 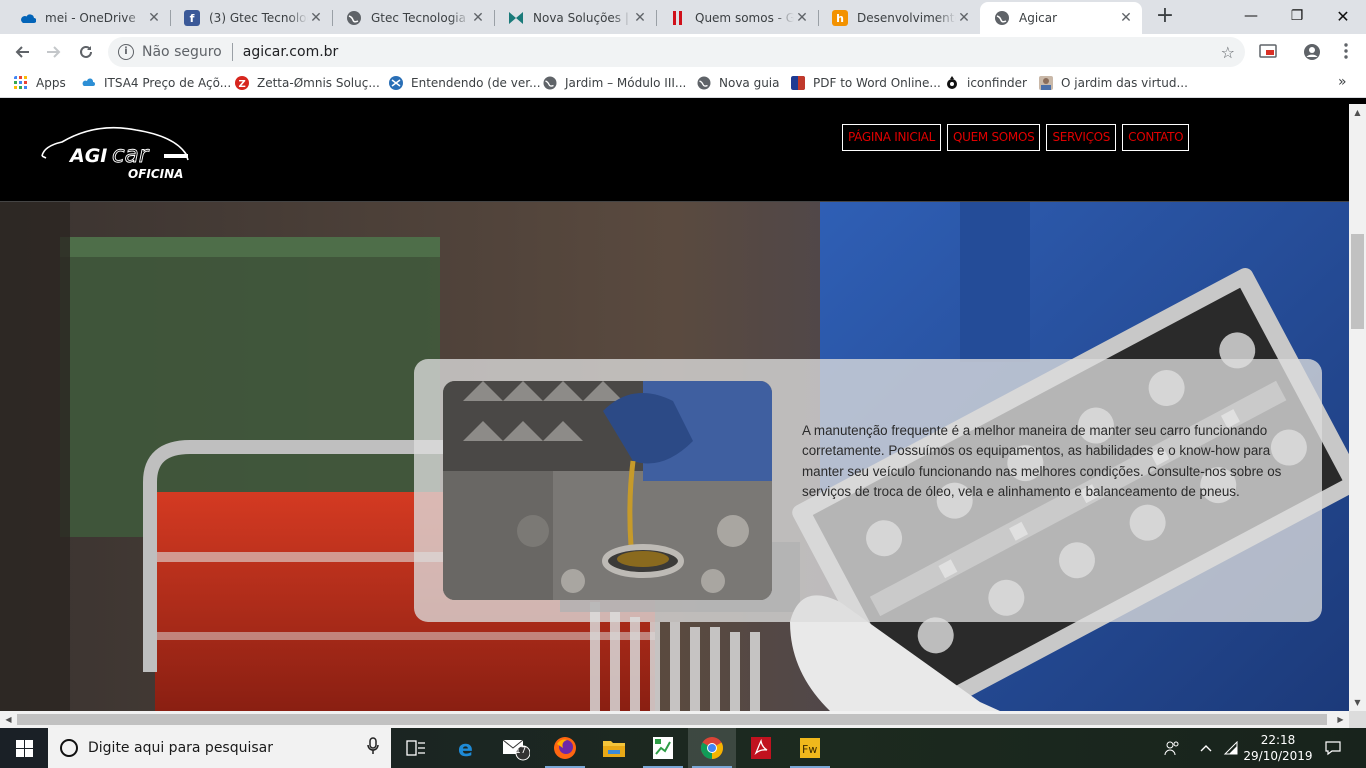 What do you see at coordinates (116, 154) in the screenshot?
I see `agicar-logo: AGI car OFICINA` at bounding box center [116, 154].